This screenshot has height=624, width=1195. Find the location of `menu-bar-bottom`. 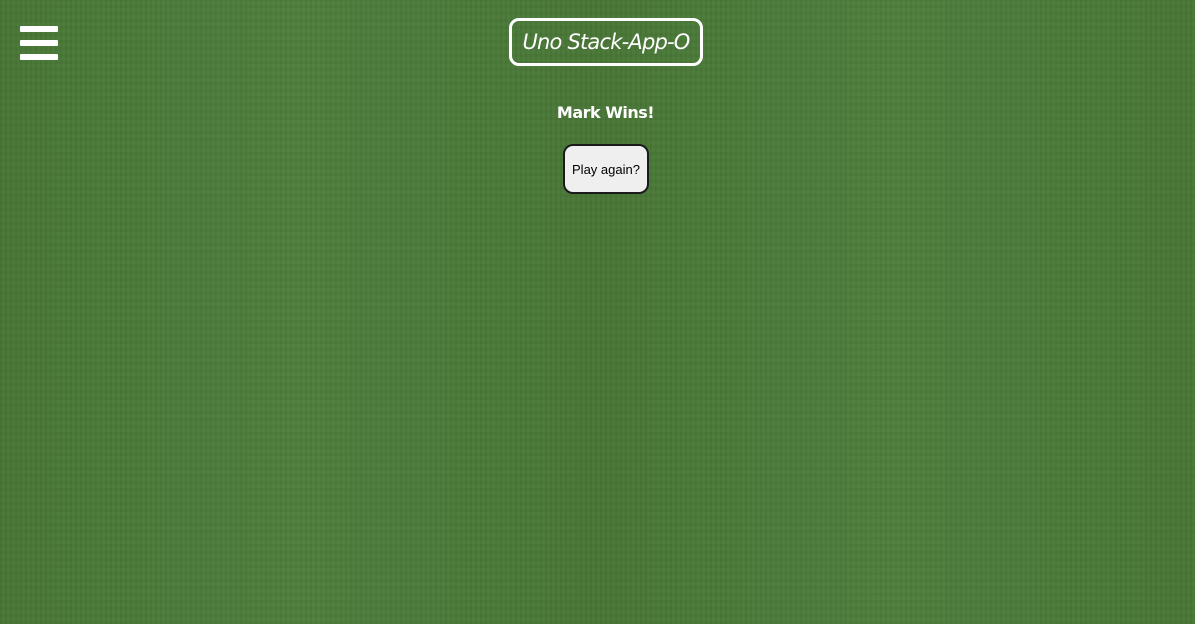

menu-bar-bottom is located at coordinates (39, 57).